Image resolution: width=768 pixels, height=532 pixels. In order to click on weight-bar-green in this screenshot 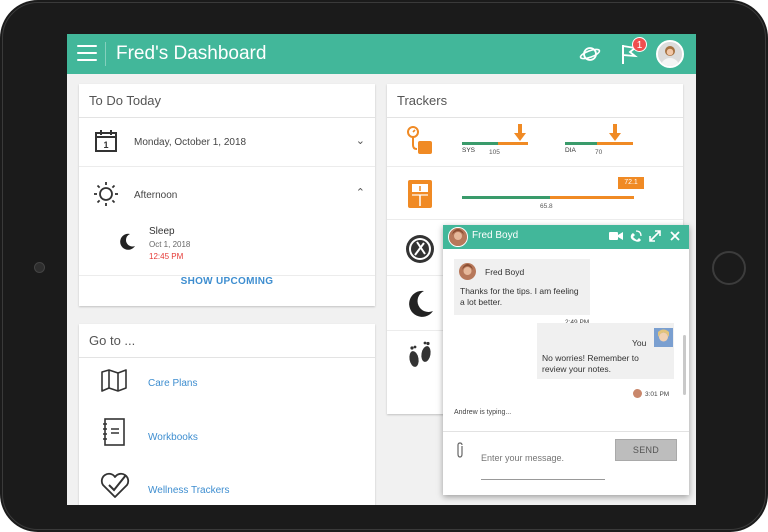, I will do `click(506, 197)`.